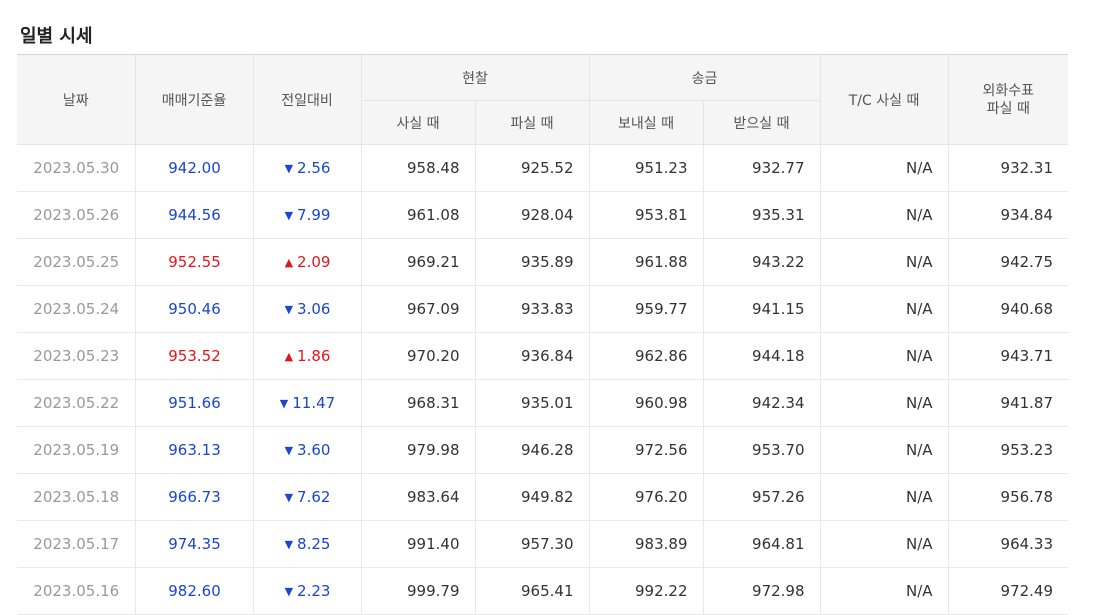  Describe the element at coordinates (417, 215) in the screenshot. I see `cell-cash-buy: 961.08` at that location.